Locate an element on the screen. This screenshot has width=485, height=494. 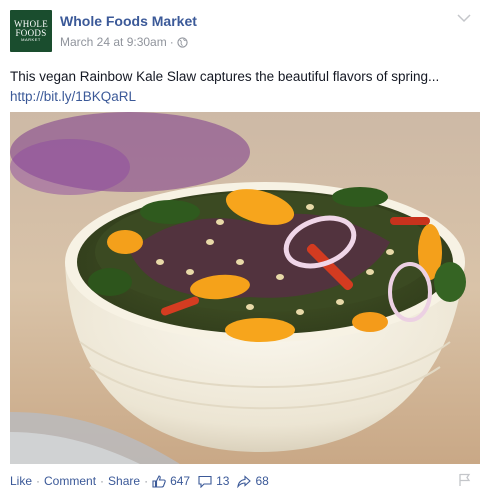
logo-line-3: MARKET is located at coordinates (31, 40).